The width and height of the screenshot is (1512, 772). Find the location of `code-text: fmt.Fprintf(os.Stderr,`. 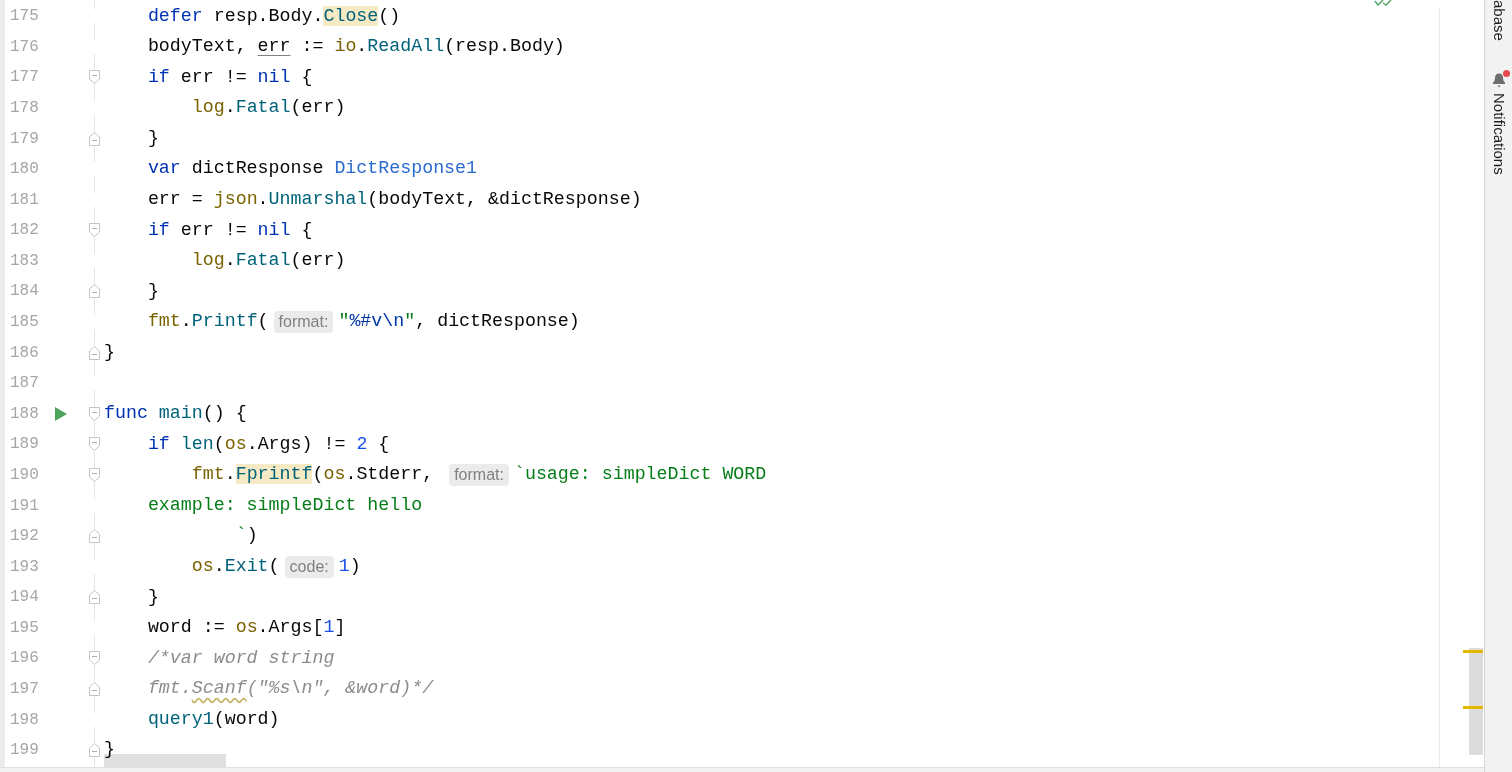

code-text: fmt.Fprintf(os.Stderr, is located at coordinates (312, 475).